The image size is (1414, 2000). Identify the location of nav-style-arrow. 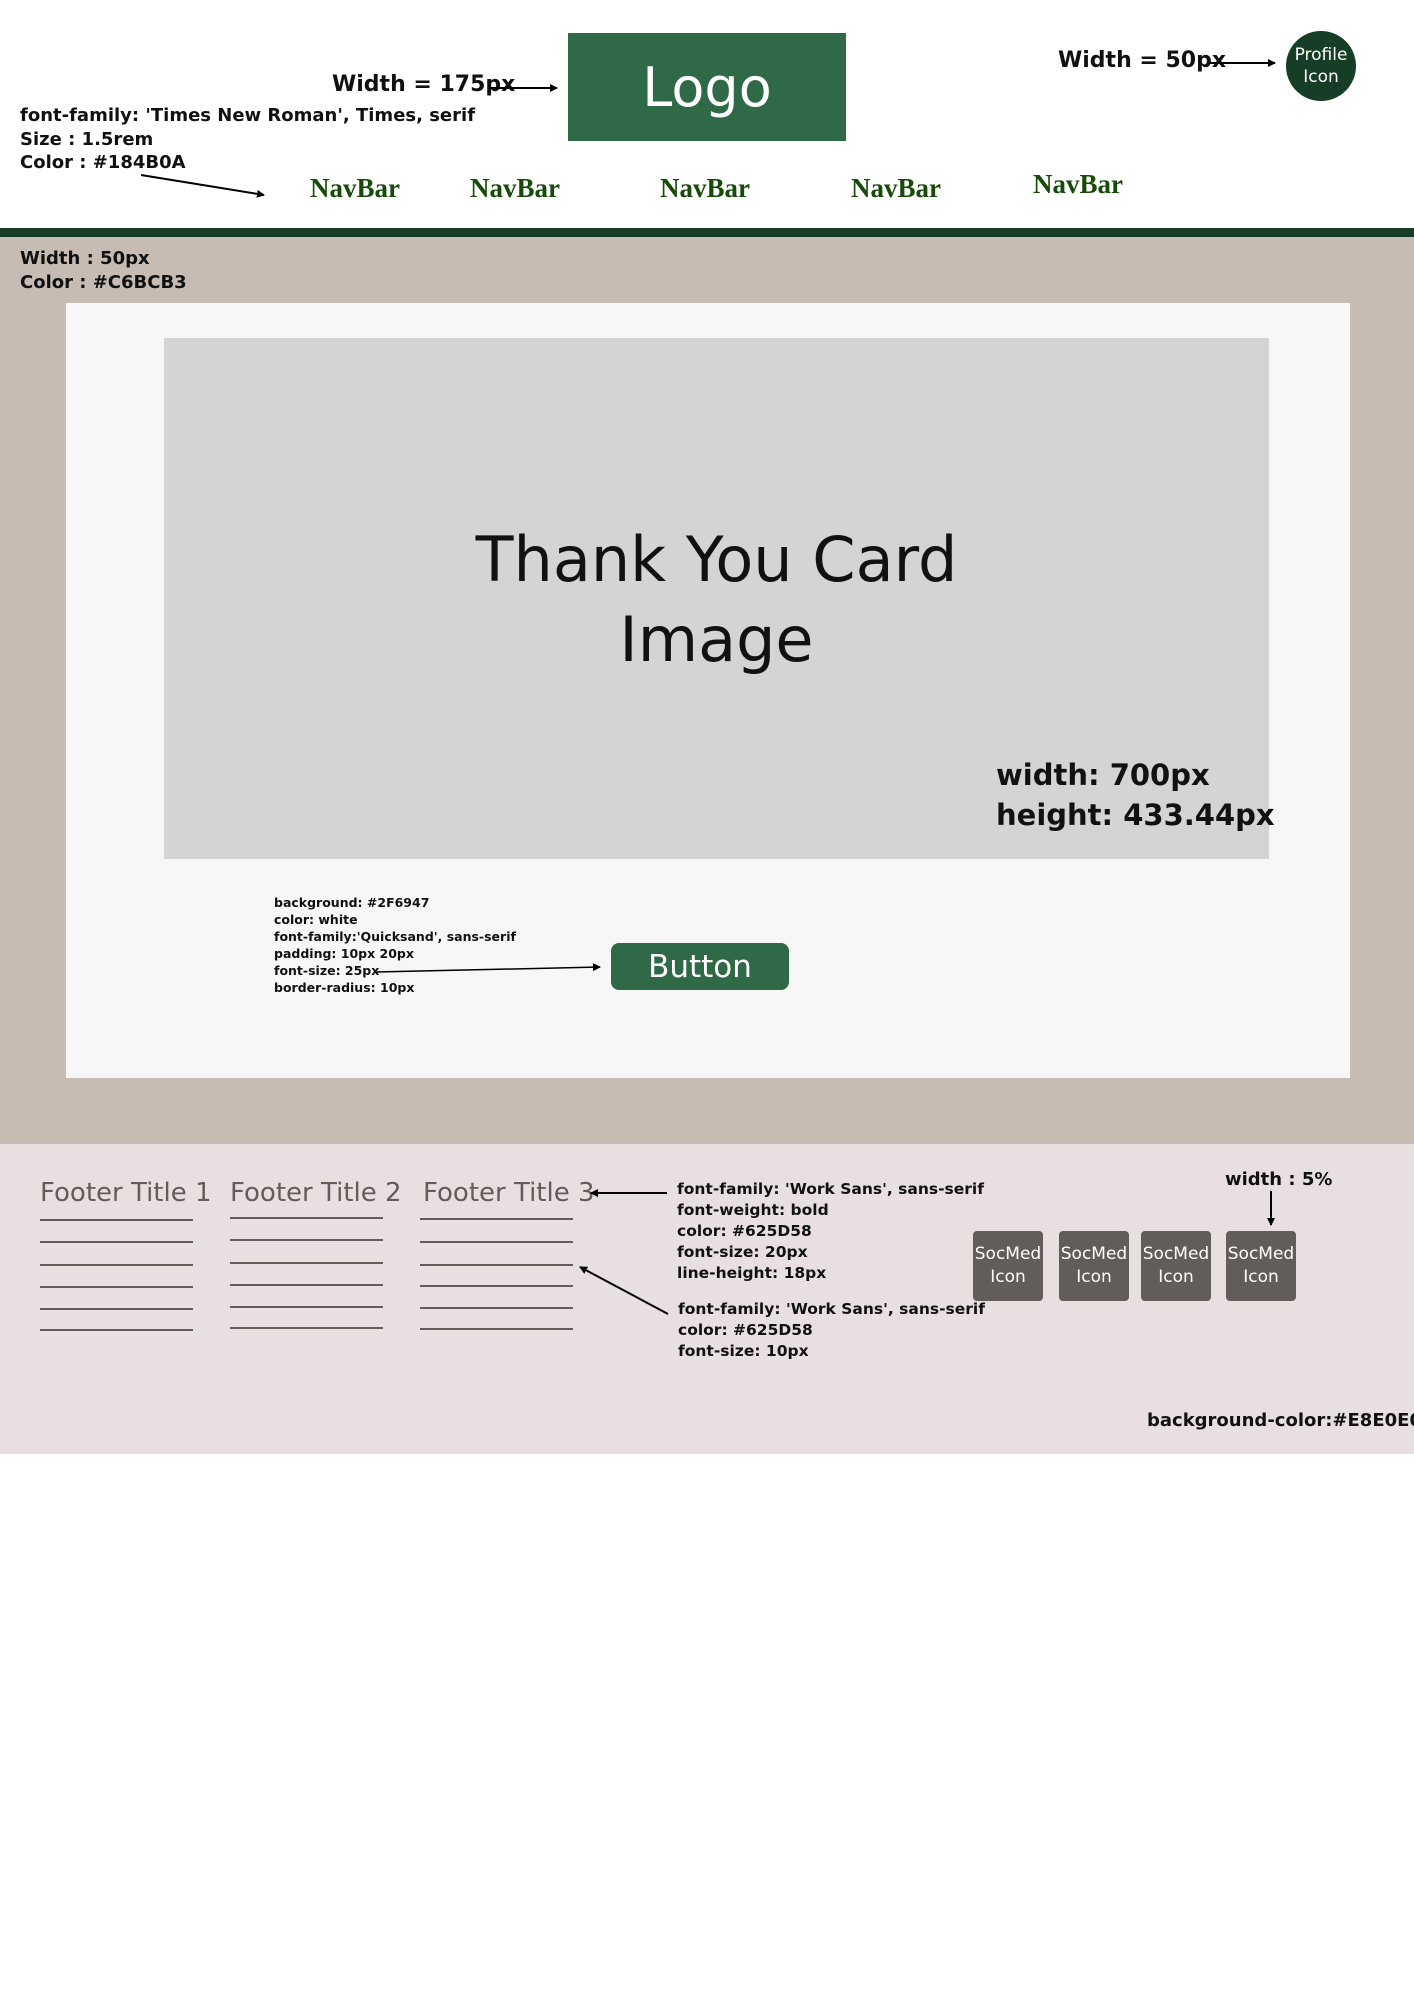
(202, 186).